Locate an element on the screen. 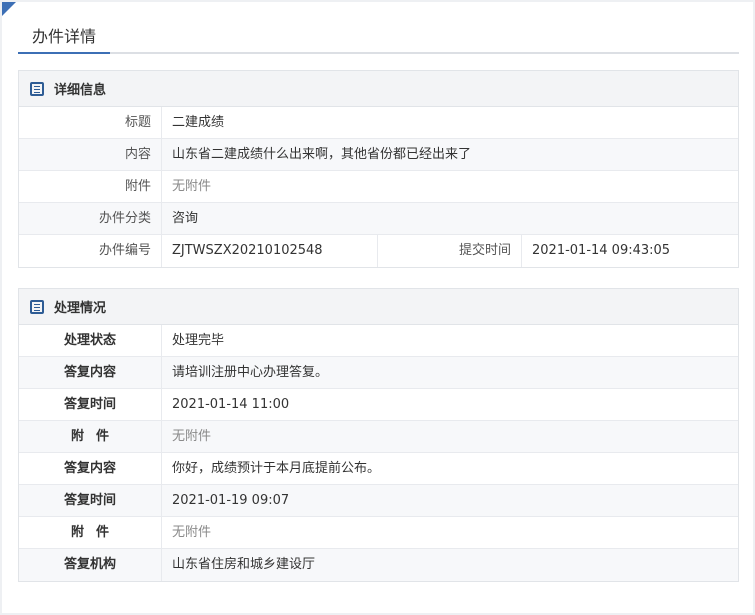 This screenshot has height=615, width=755. field-label: 答复机构 is located at coordinates (90, 565).